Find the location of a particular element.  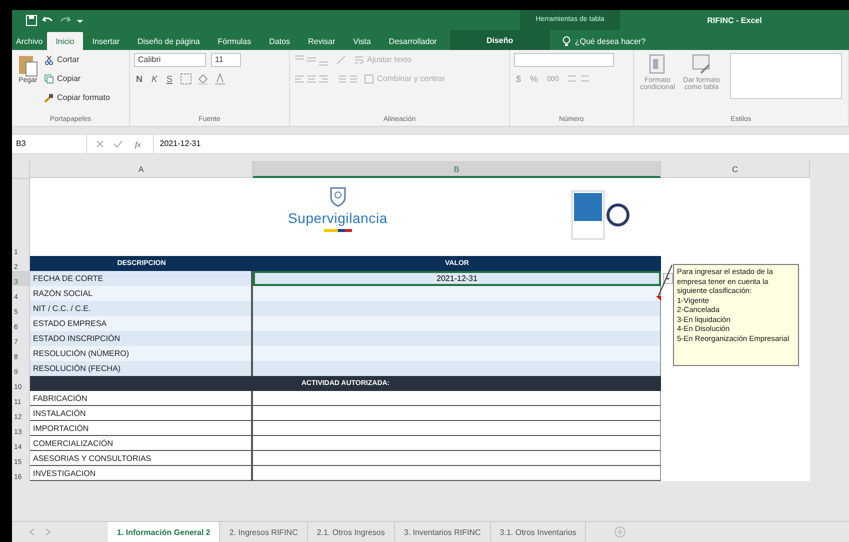

column-header: C is located at coordinates (735, 169).